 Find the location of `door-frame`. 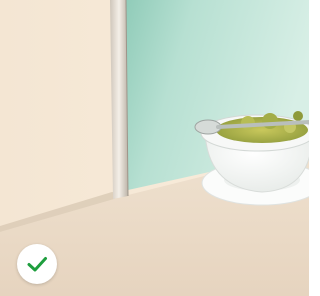

door-frame is located at coordinates (119, 99).